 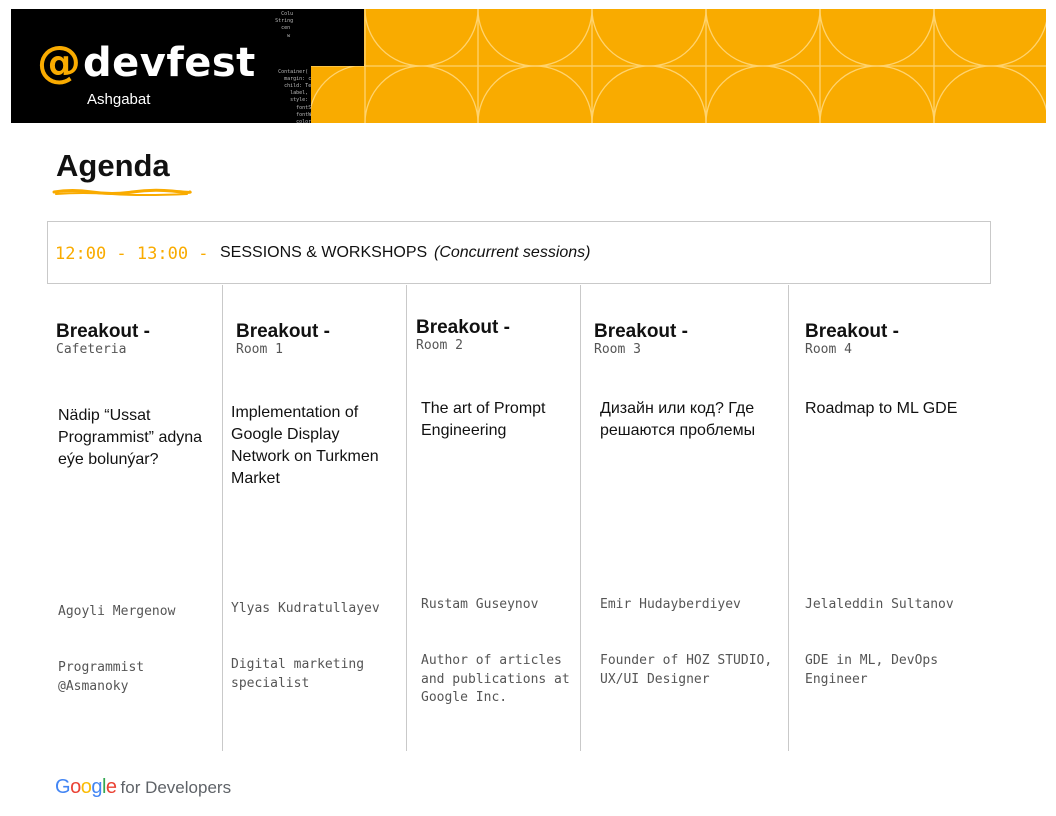 I want to click on breakout-room: Cafeteria, so click(x=91, y=349).